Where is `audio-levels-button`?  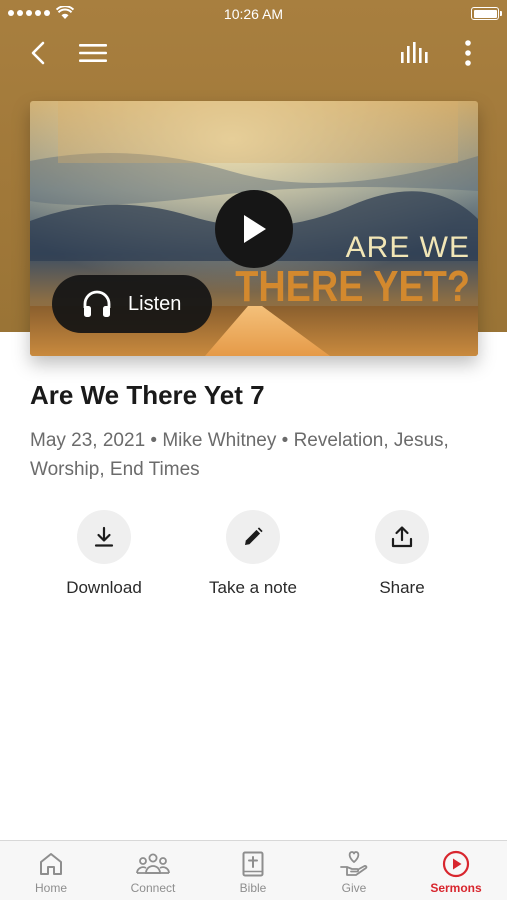 audio-levels-button is located at coordinates (415, 53).